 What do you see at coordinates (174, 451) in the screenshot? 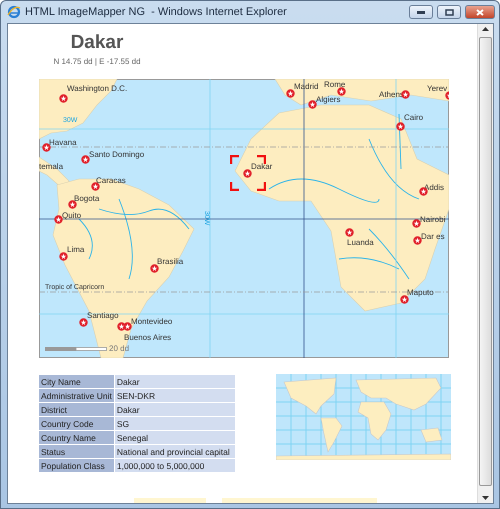
I see `field-value: National and provincial capital` at bounding box center [174, 451].